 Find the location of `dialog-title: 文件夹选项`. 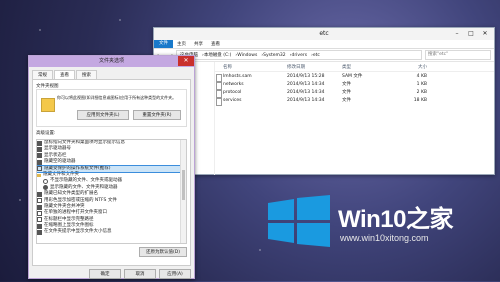

dialog-title: 文件夹选项 is located at coordinates (111, 61).